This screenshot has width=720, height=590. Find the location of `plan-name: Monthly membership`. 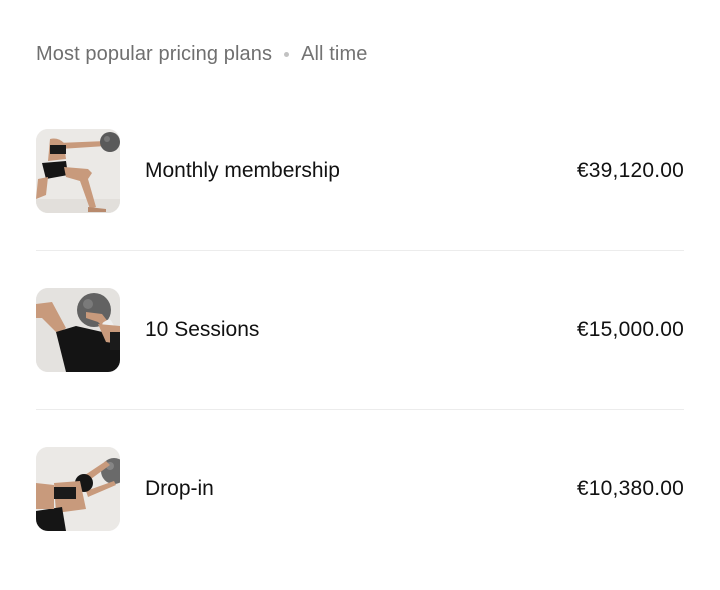

plan-name: Monthly membership is located at coordinates (242, 170).